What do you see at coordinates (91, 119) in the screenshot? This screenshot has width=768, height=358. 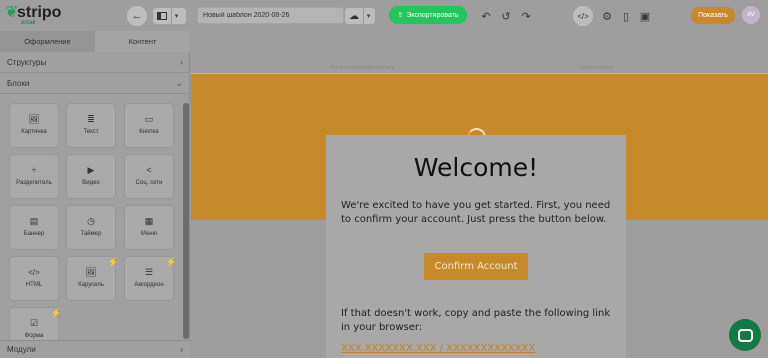 I see `text-icon: ≣` at bounding box center [91, 119].